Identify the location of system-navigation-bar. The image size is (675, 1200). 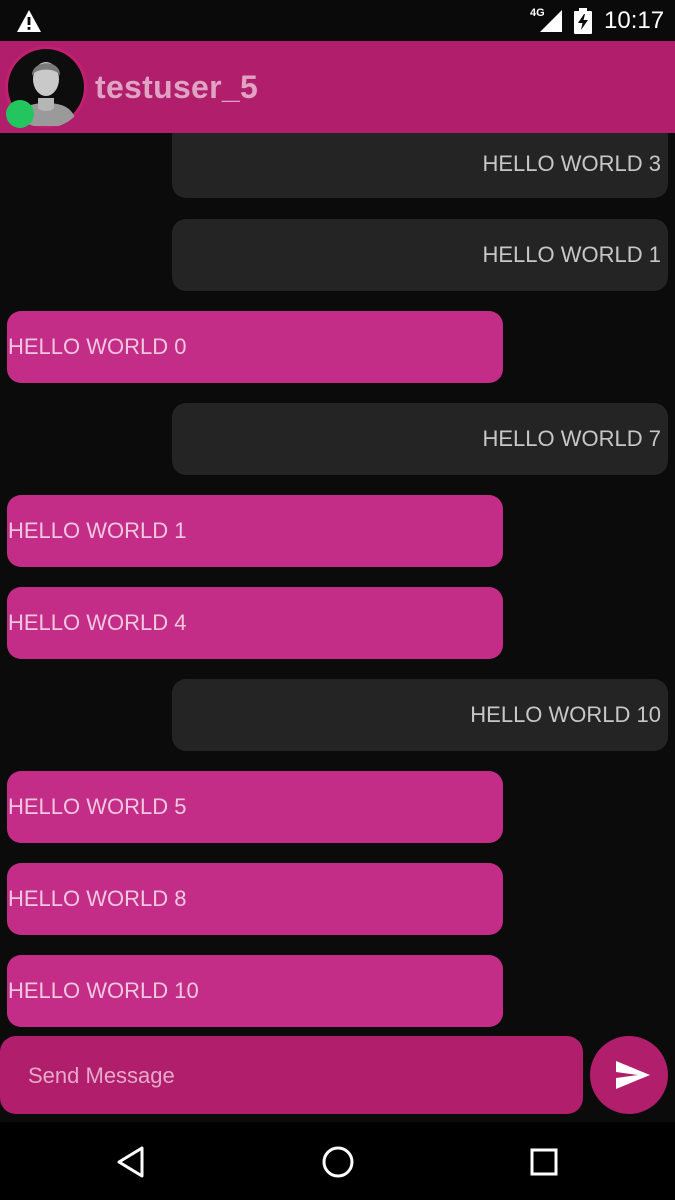
(337, 1161).